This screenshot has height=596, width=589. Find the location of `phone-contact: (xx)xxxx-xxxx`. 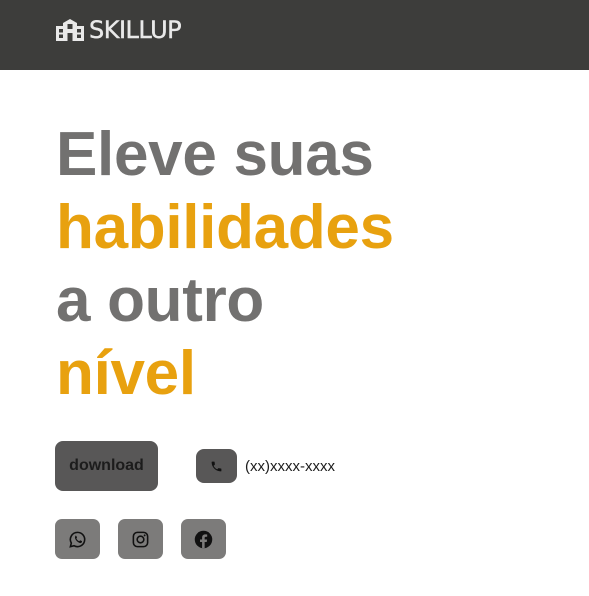

phone-contact: (xx)xxxx-xxxx is located at coordinates (265, 466).